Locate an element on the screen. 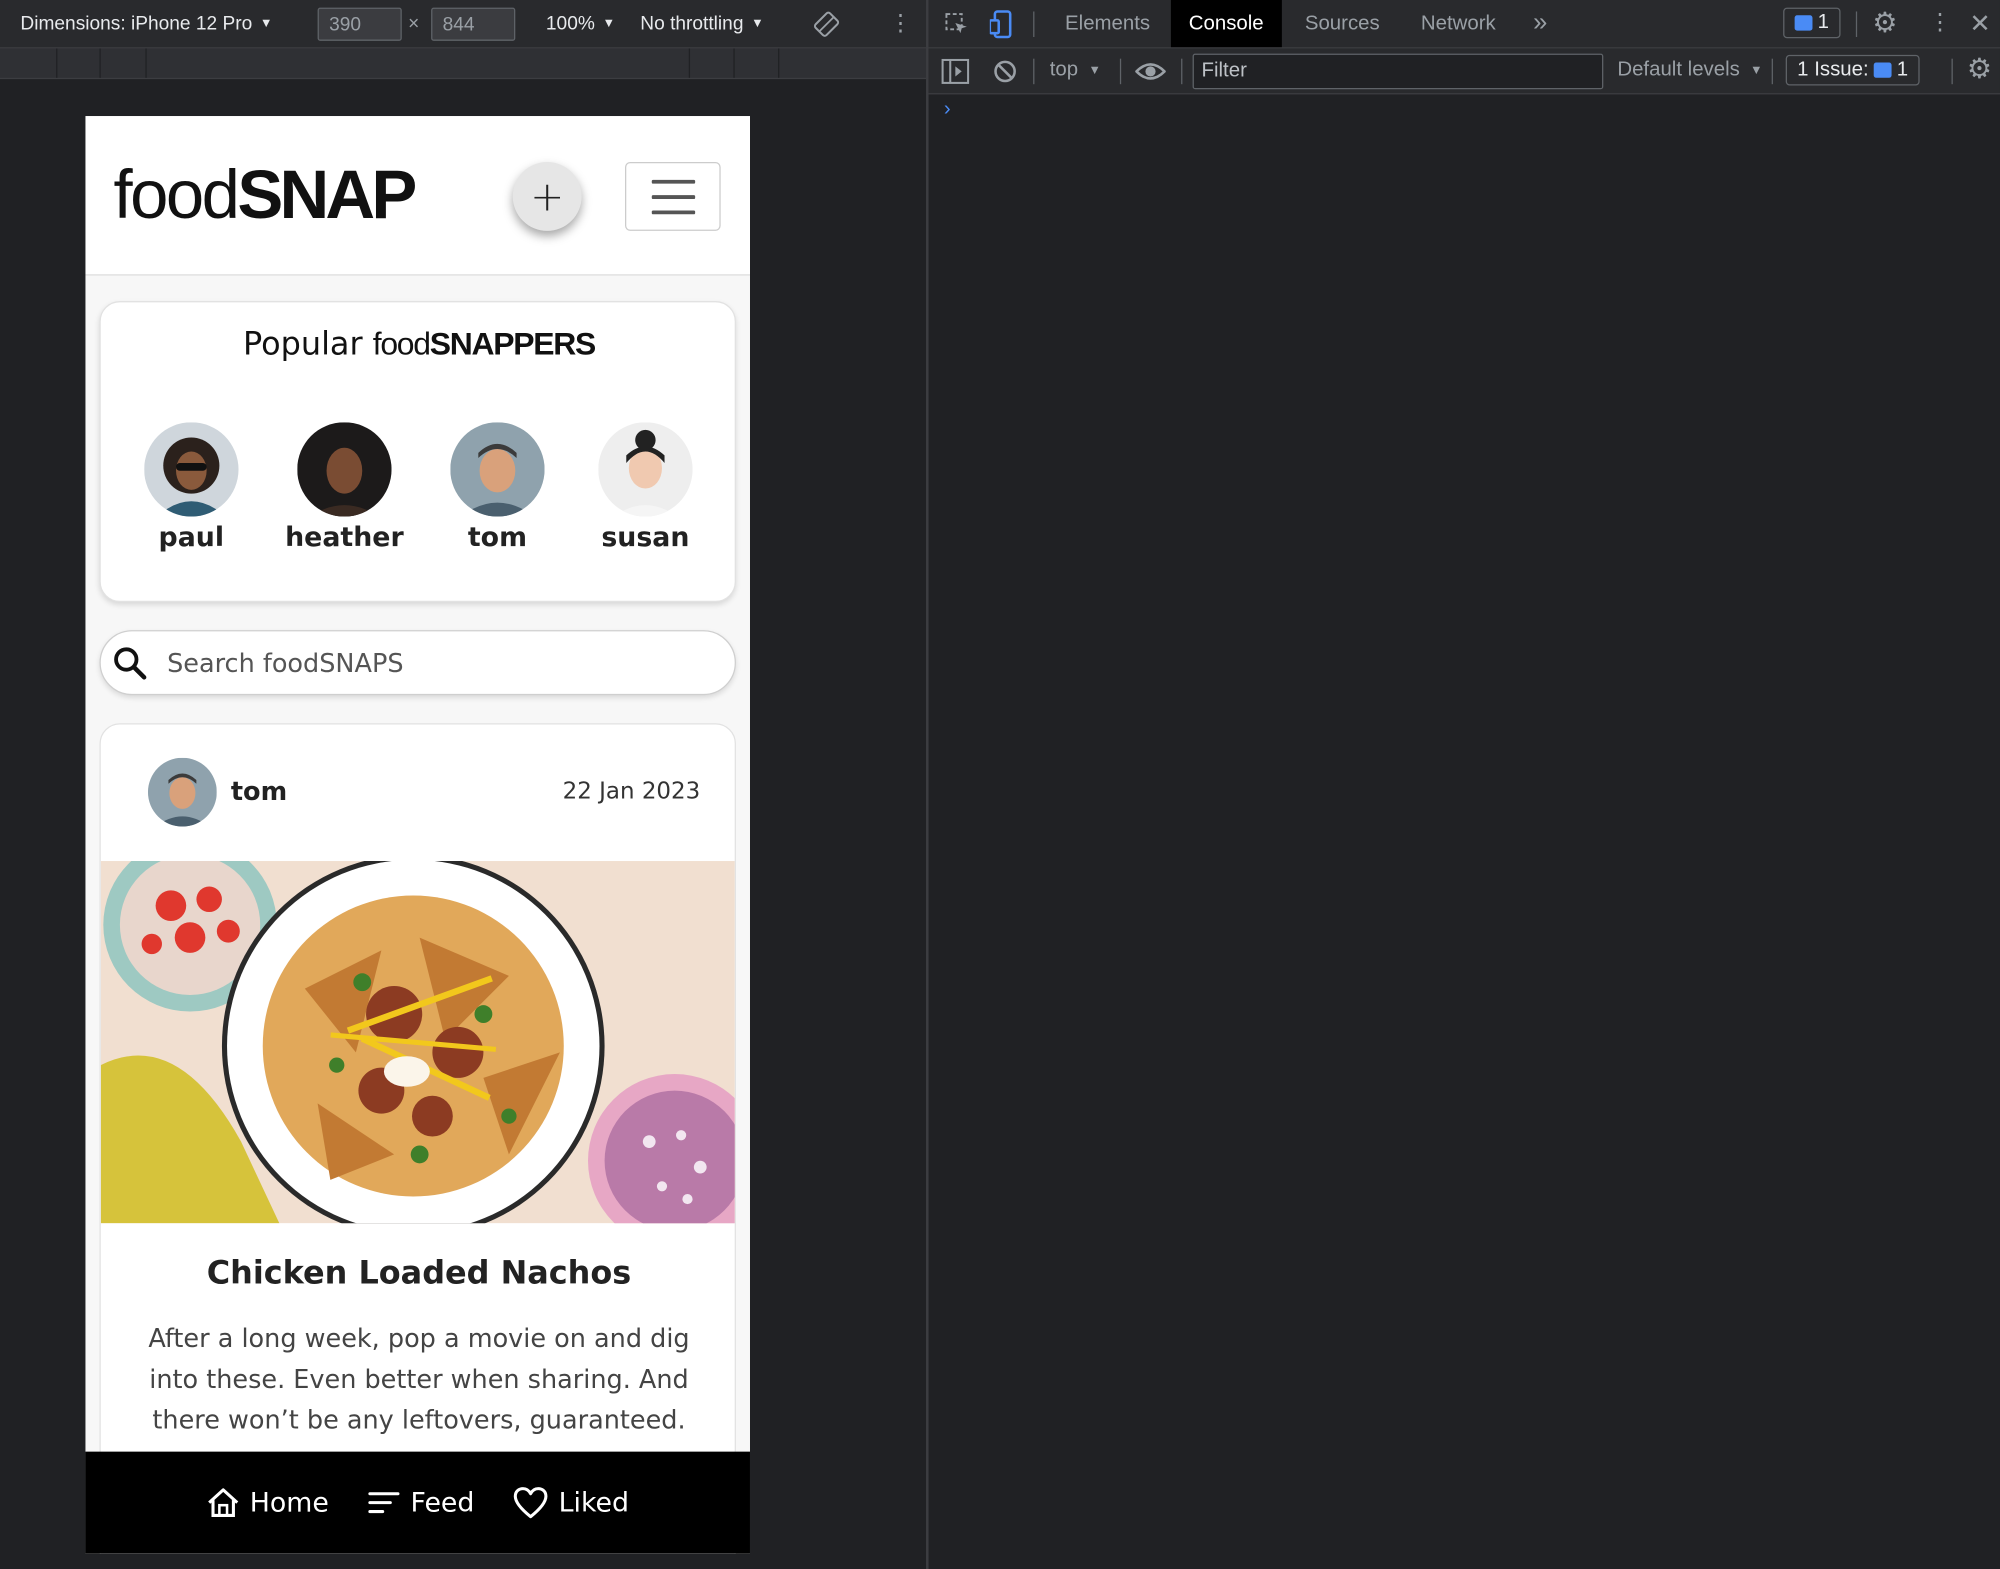 This screenshot has width=2000, height=1569. popular-title-snappers: SNAPPERS is located at coordinates (513, 344).